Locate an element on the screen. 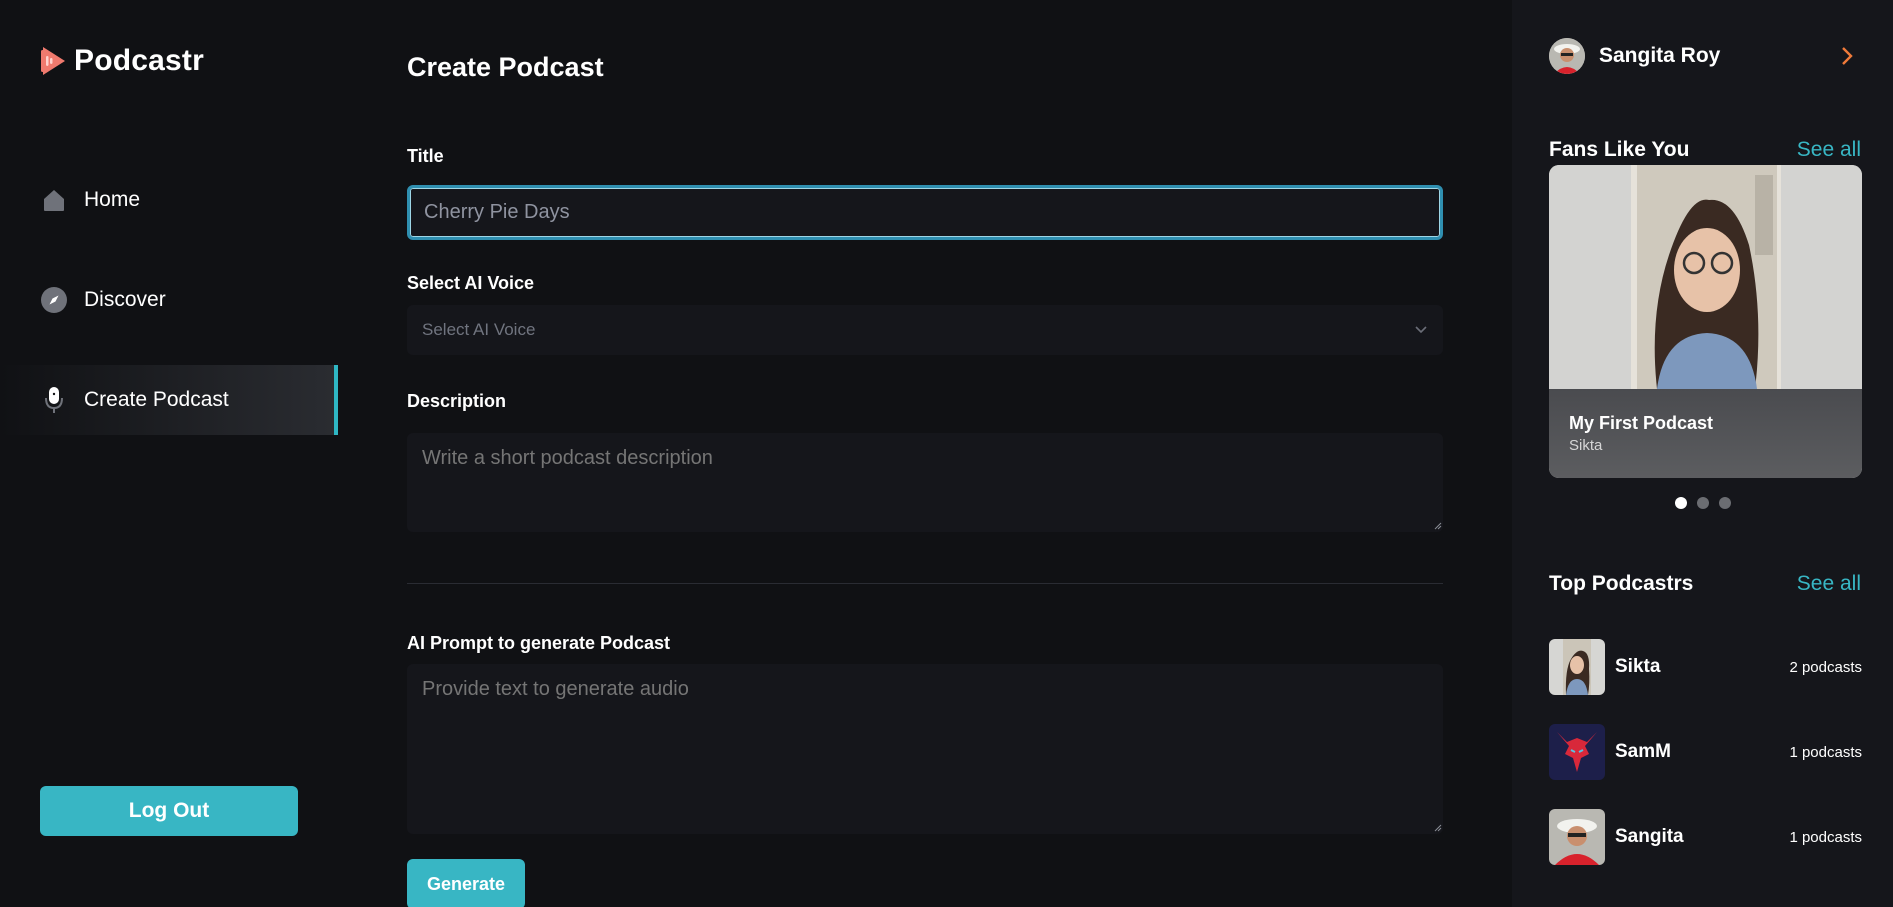 The width and height of the screenshot is (1893, 907). prompt-label: AI Prompt to generate Podcast is located at coordinates (539, 643).